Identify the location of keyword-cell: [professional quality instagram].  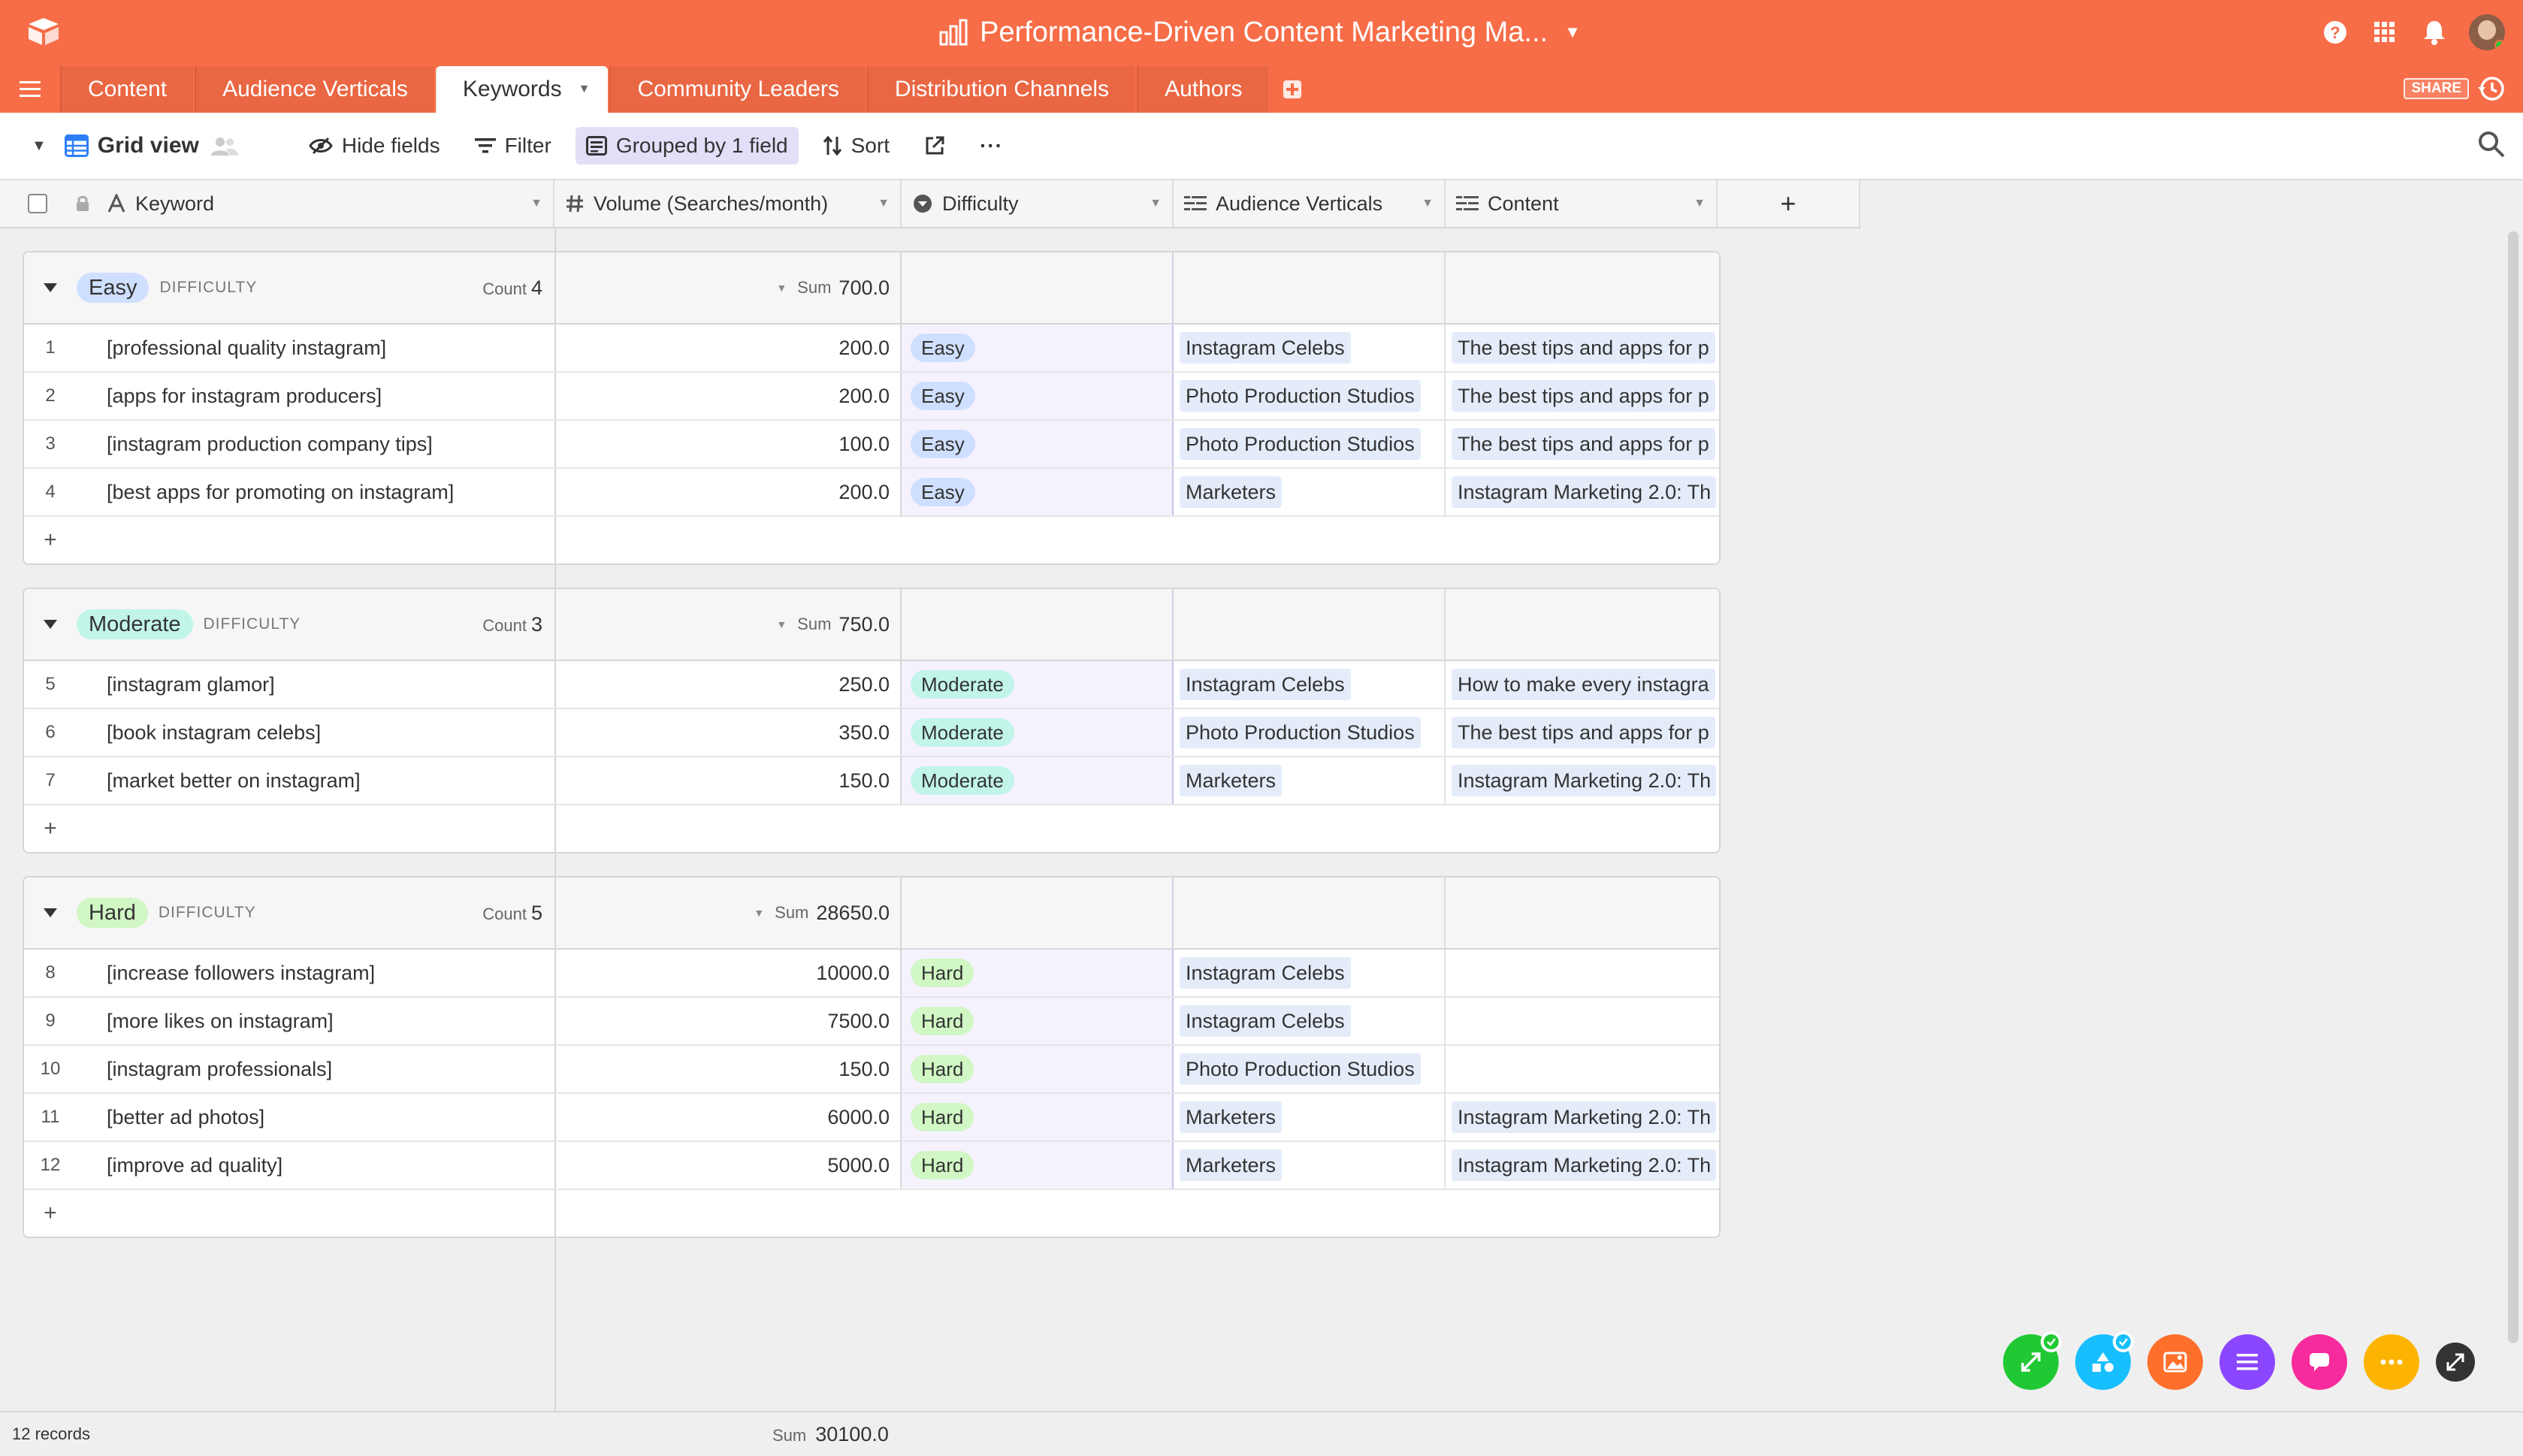
(316, 348).